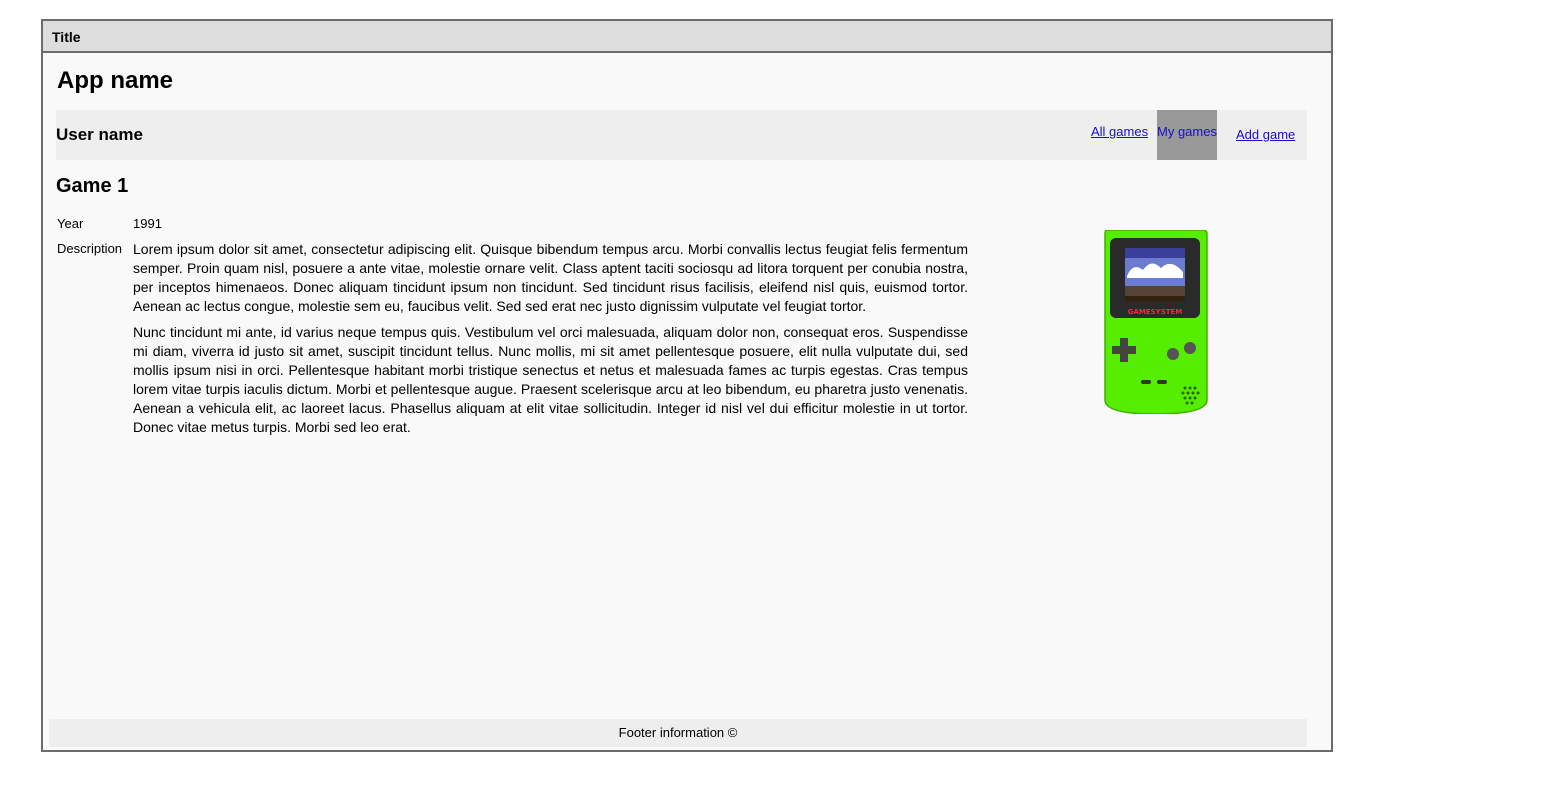 The height and width of the screenshot is (812, 1558). I want to click on nav-add-game-link: Add game, so click(1265, 134).